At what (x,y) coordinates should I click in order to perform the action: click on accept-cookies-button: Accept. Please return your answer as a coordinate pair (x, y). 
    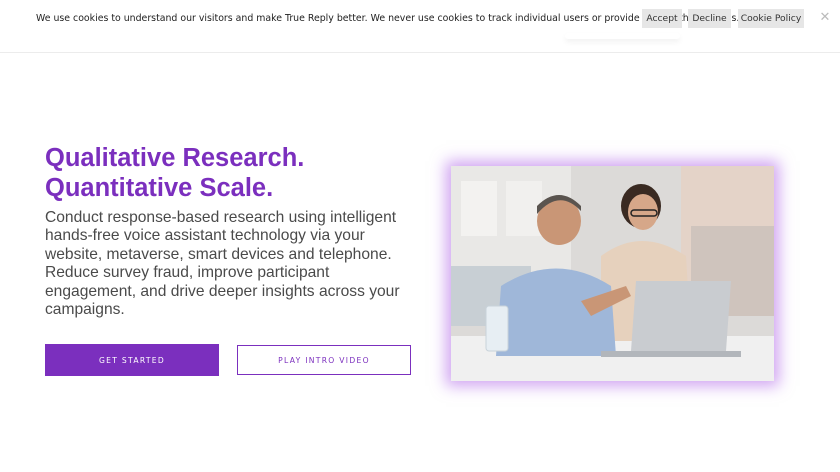
    Looking at the image, I should click on (662, 18).